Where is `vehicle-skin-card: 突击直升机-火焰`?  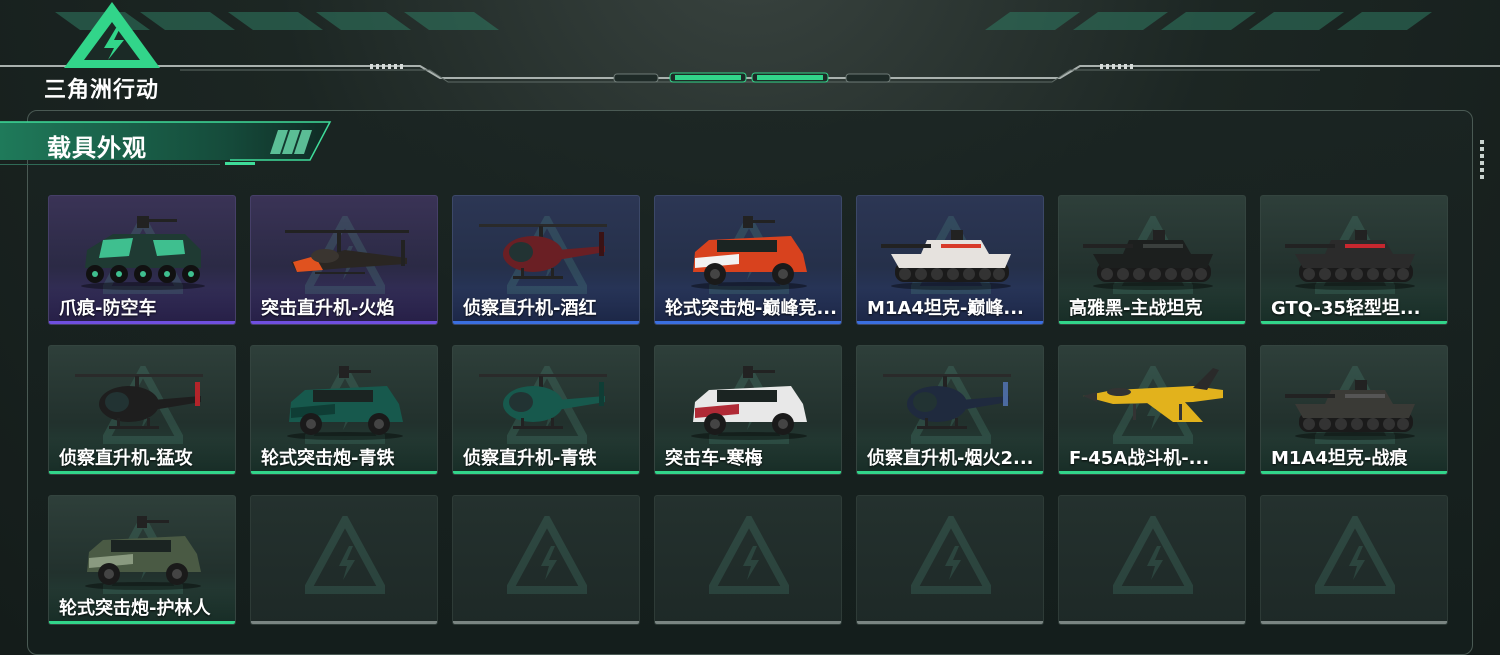
vehicle-skin-card: 突击直升机-火焰 is located at coordinates (344, 260).